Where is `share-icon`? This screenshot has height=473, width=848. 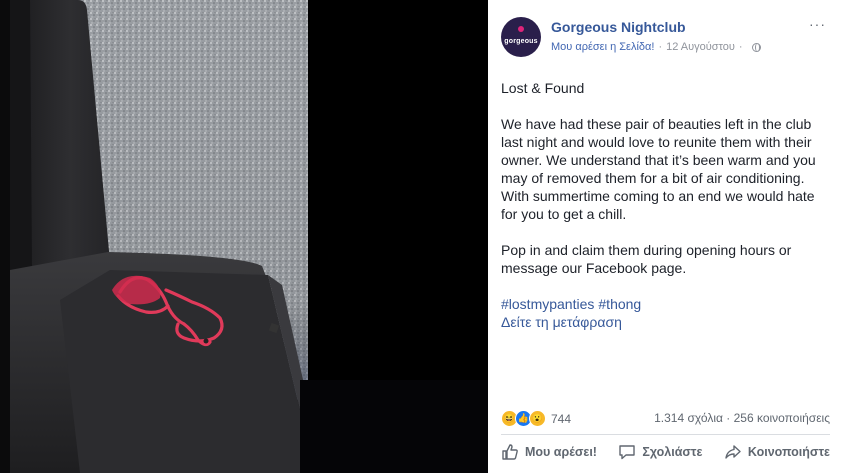 share-icon is located at coordinates (733, 452).